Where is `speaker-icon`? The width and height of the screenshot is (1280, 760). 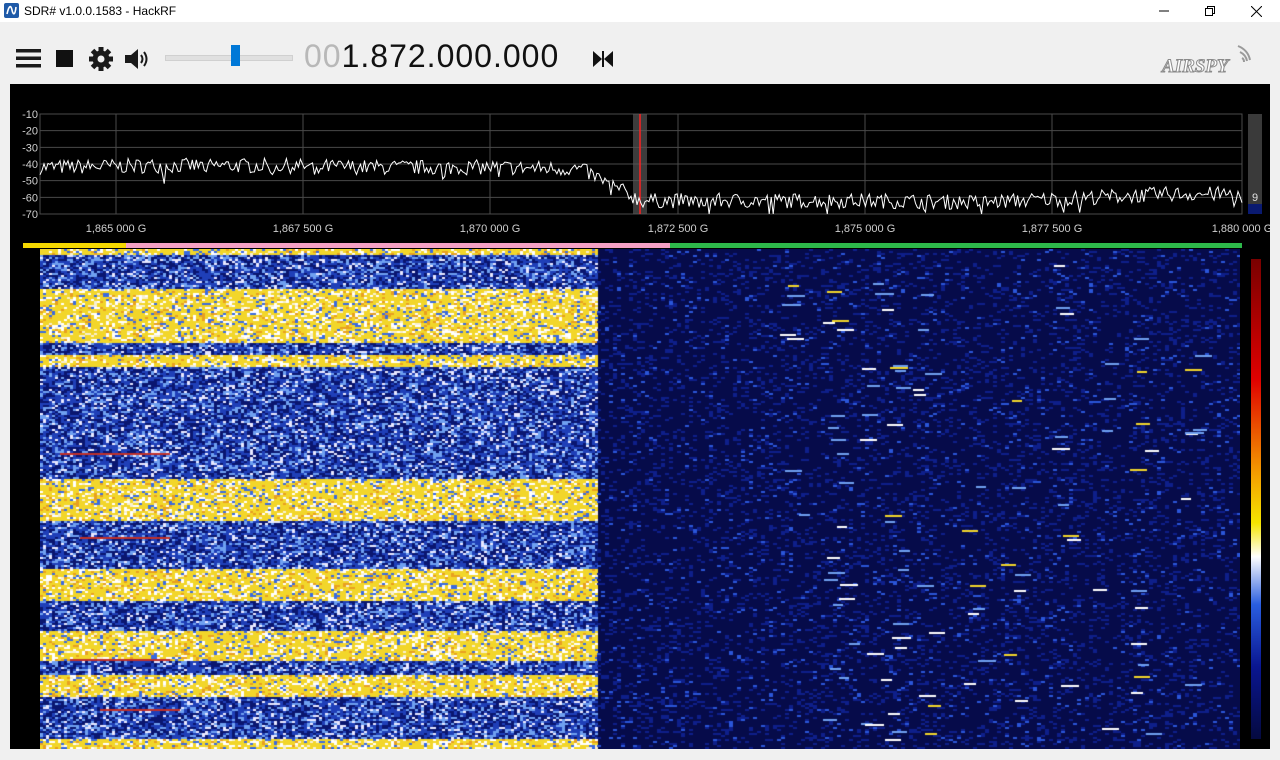
speaker-icon is located at coordinates (138, 59).